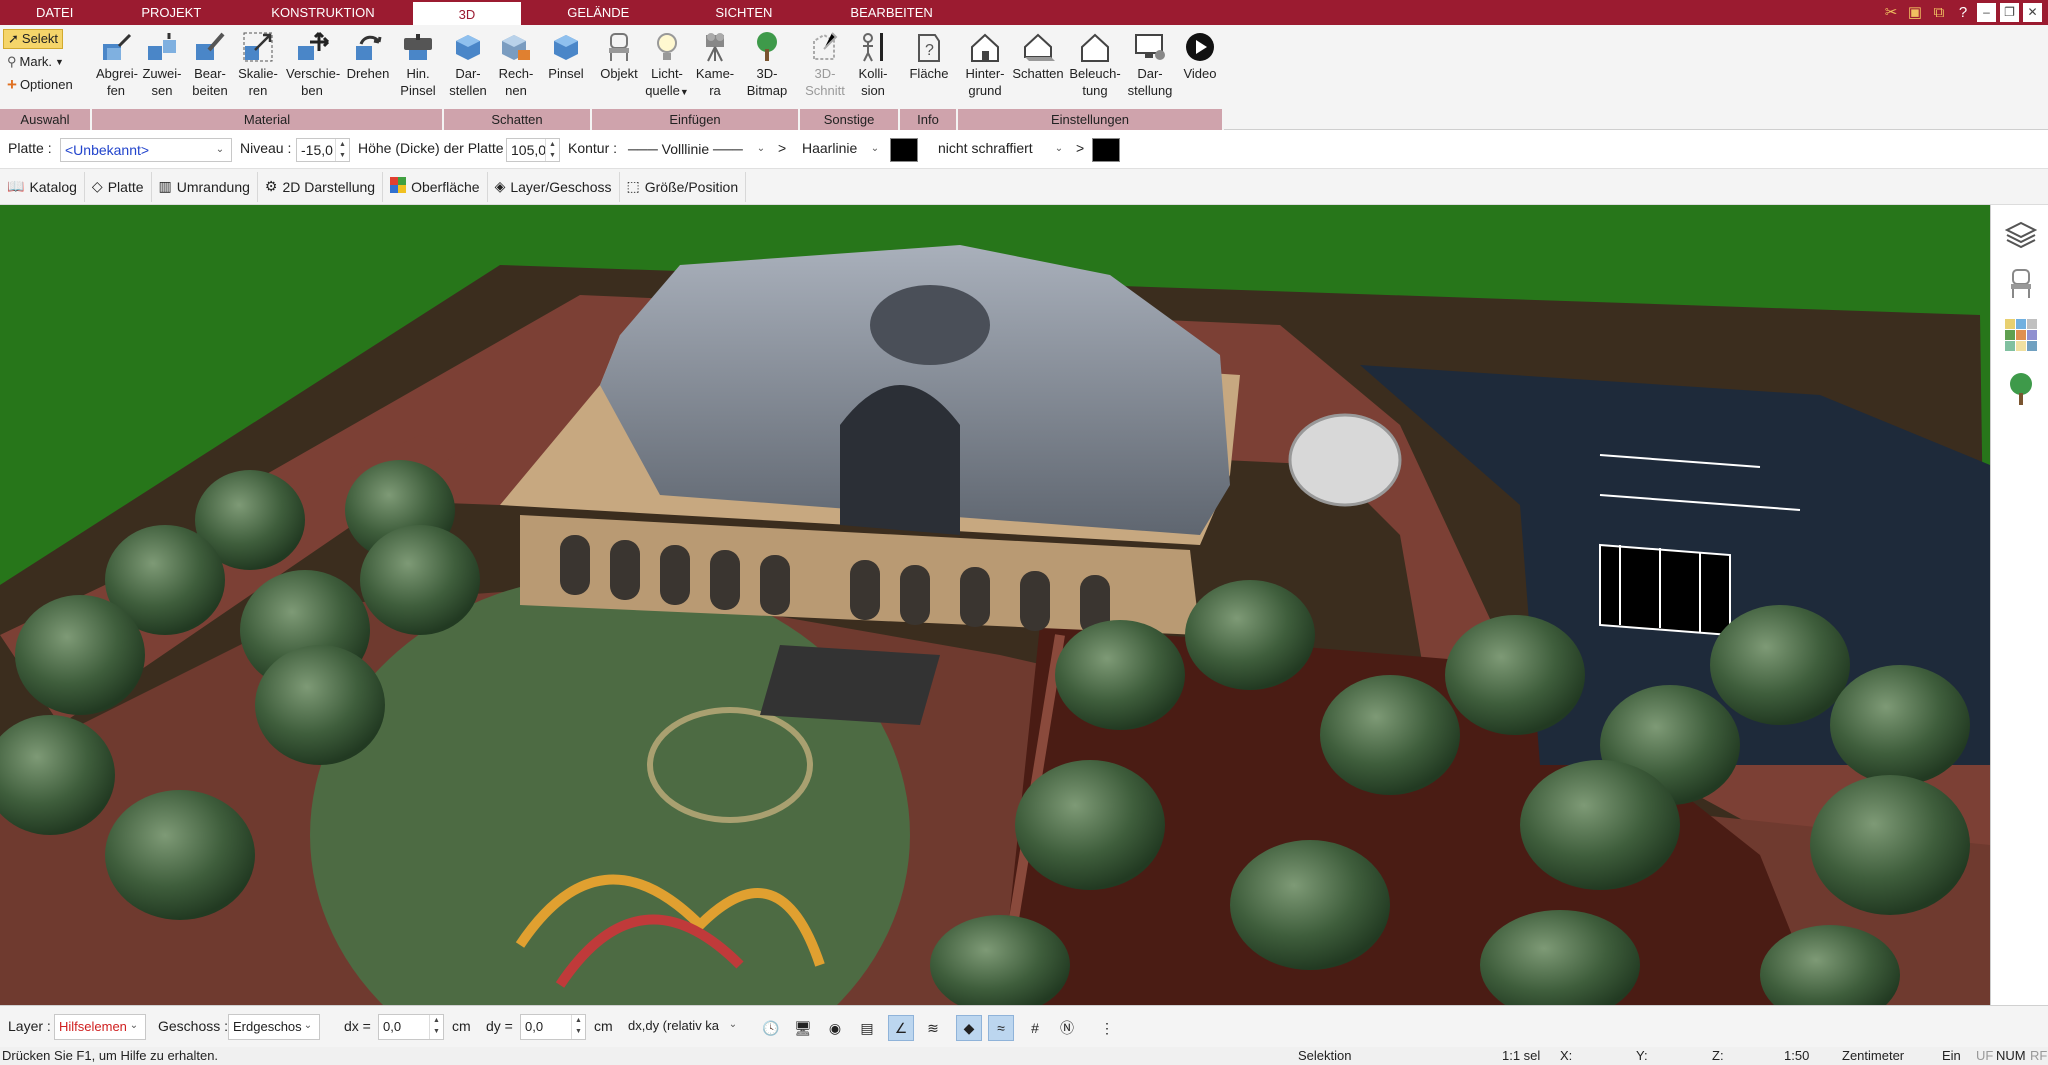 This screenshot has width=2048, height=1065. I want to click on layer-label: Layer :, so click(29, 1026).